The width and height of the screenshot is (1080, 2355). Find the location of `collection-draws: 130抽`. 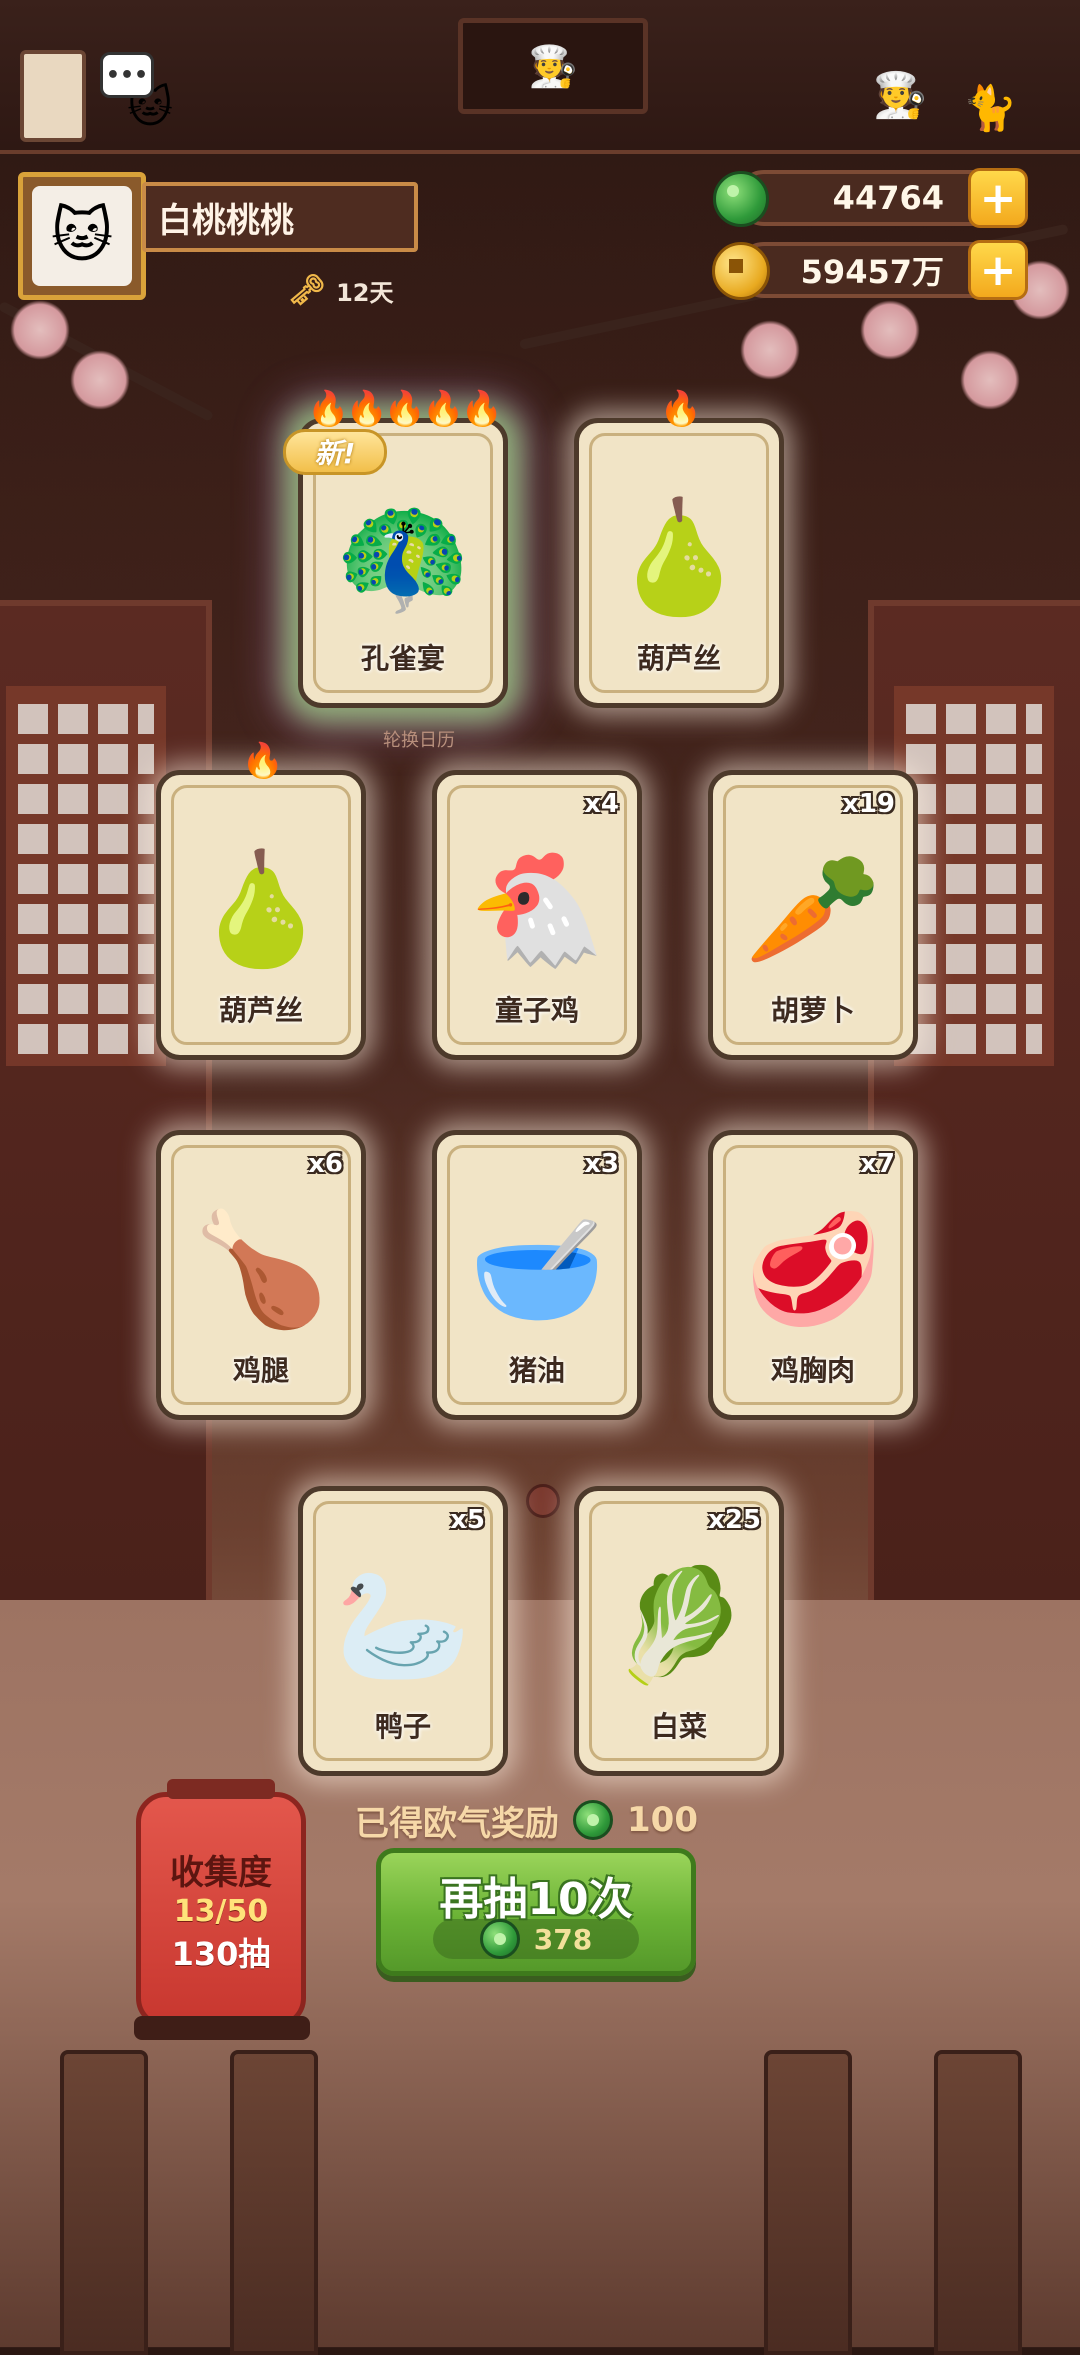

collection-draws: 130抽 is located at coordinates (221, 1954).